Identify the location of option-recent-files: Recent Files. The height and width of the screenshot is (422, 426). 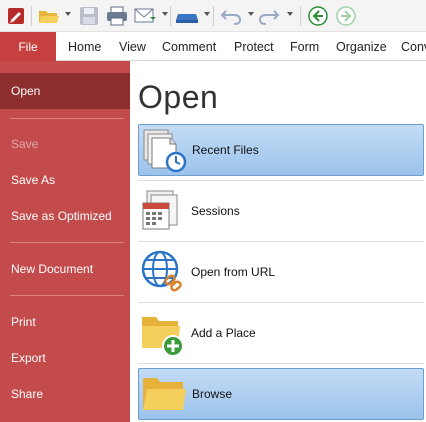
(281, 150).